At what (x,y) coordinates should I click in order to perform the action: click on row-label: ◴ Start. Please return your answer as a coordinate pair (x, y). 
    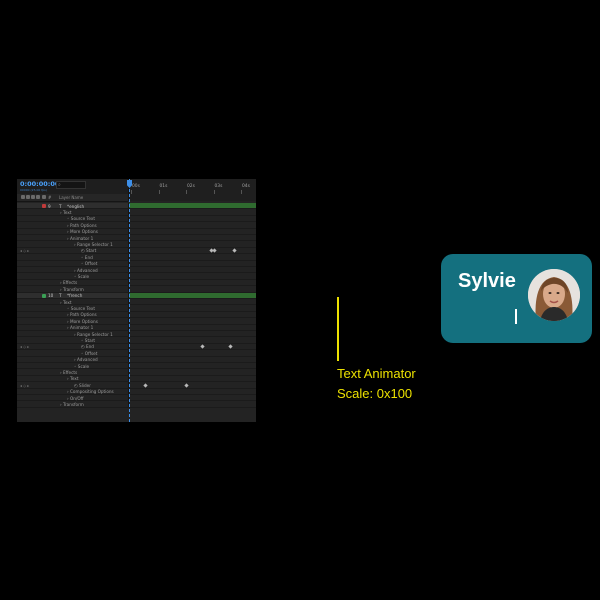
    Looking at the image, I should click on (89, 251).